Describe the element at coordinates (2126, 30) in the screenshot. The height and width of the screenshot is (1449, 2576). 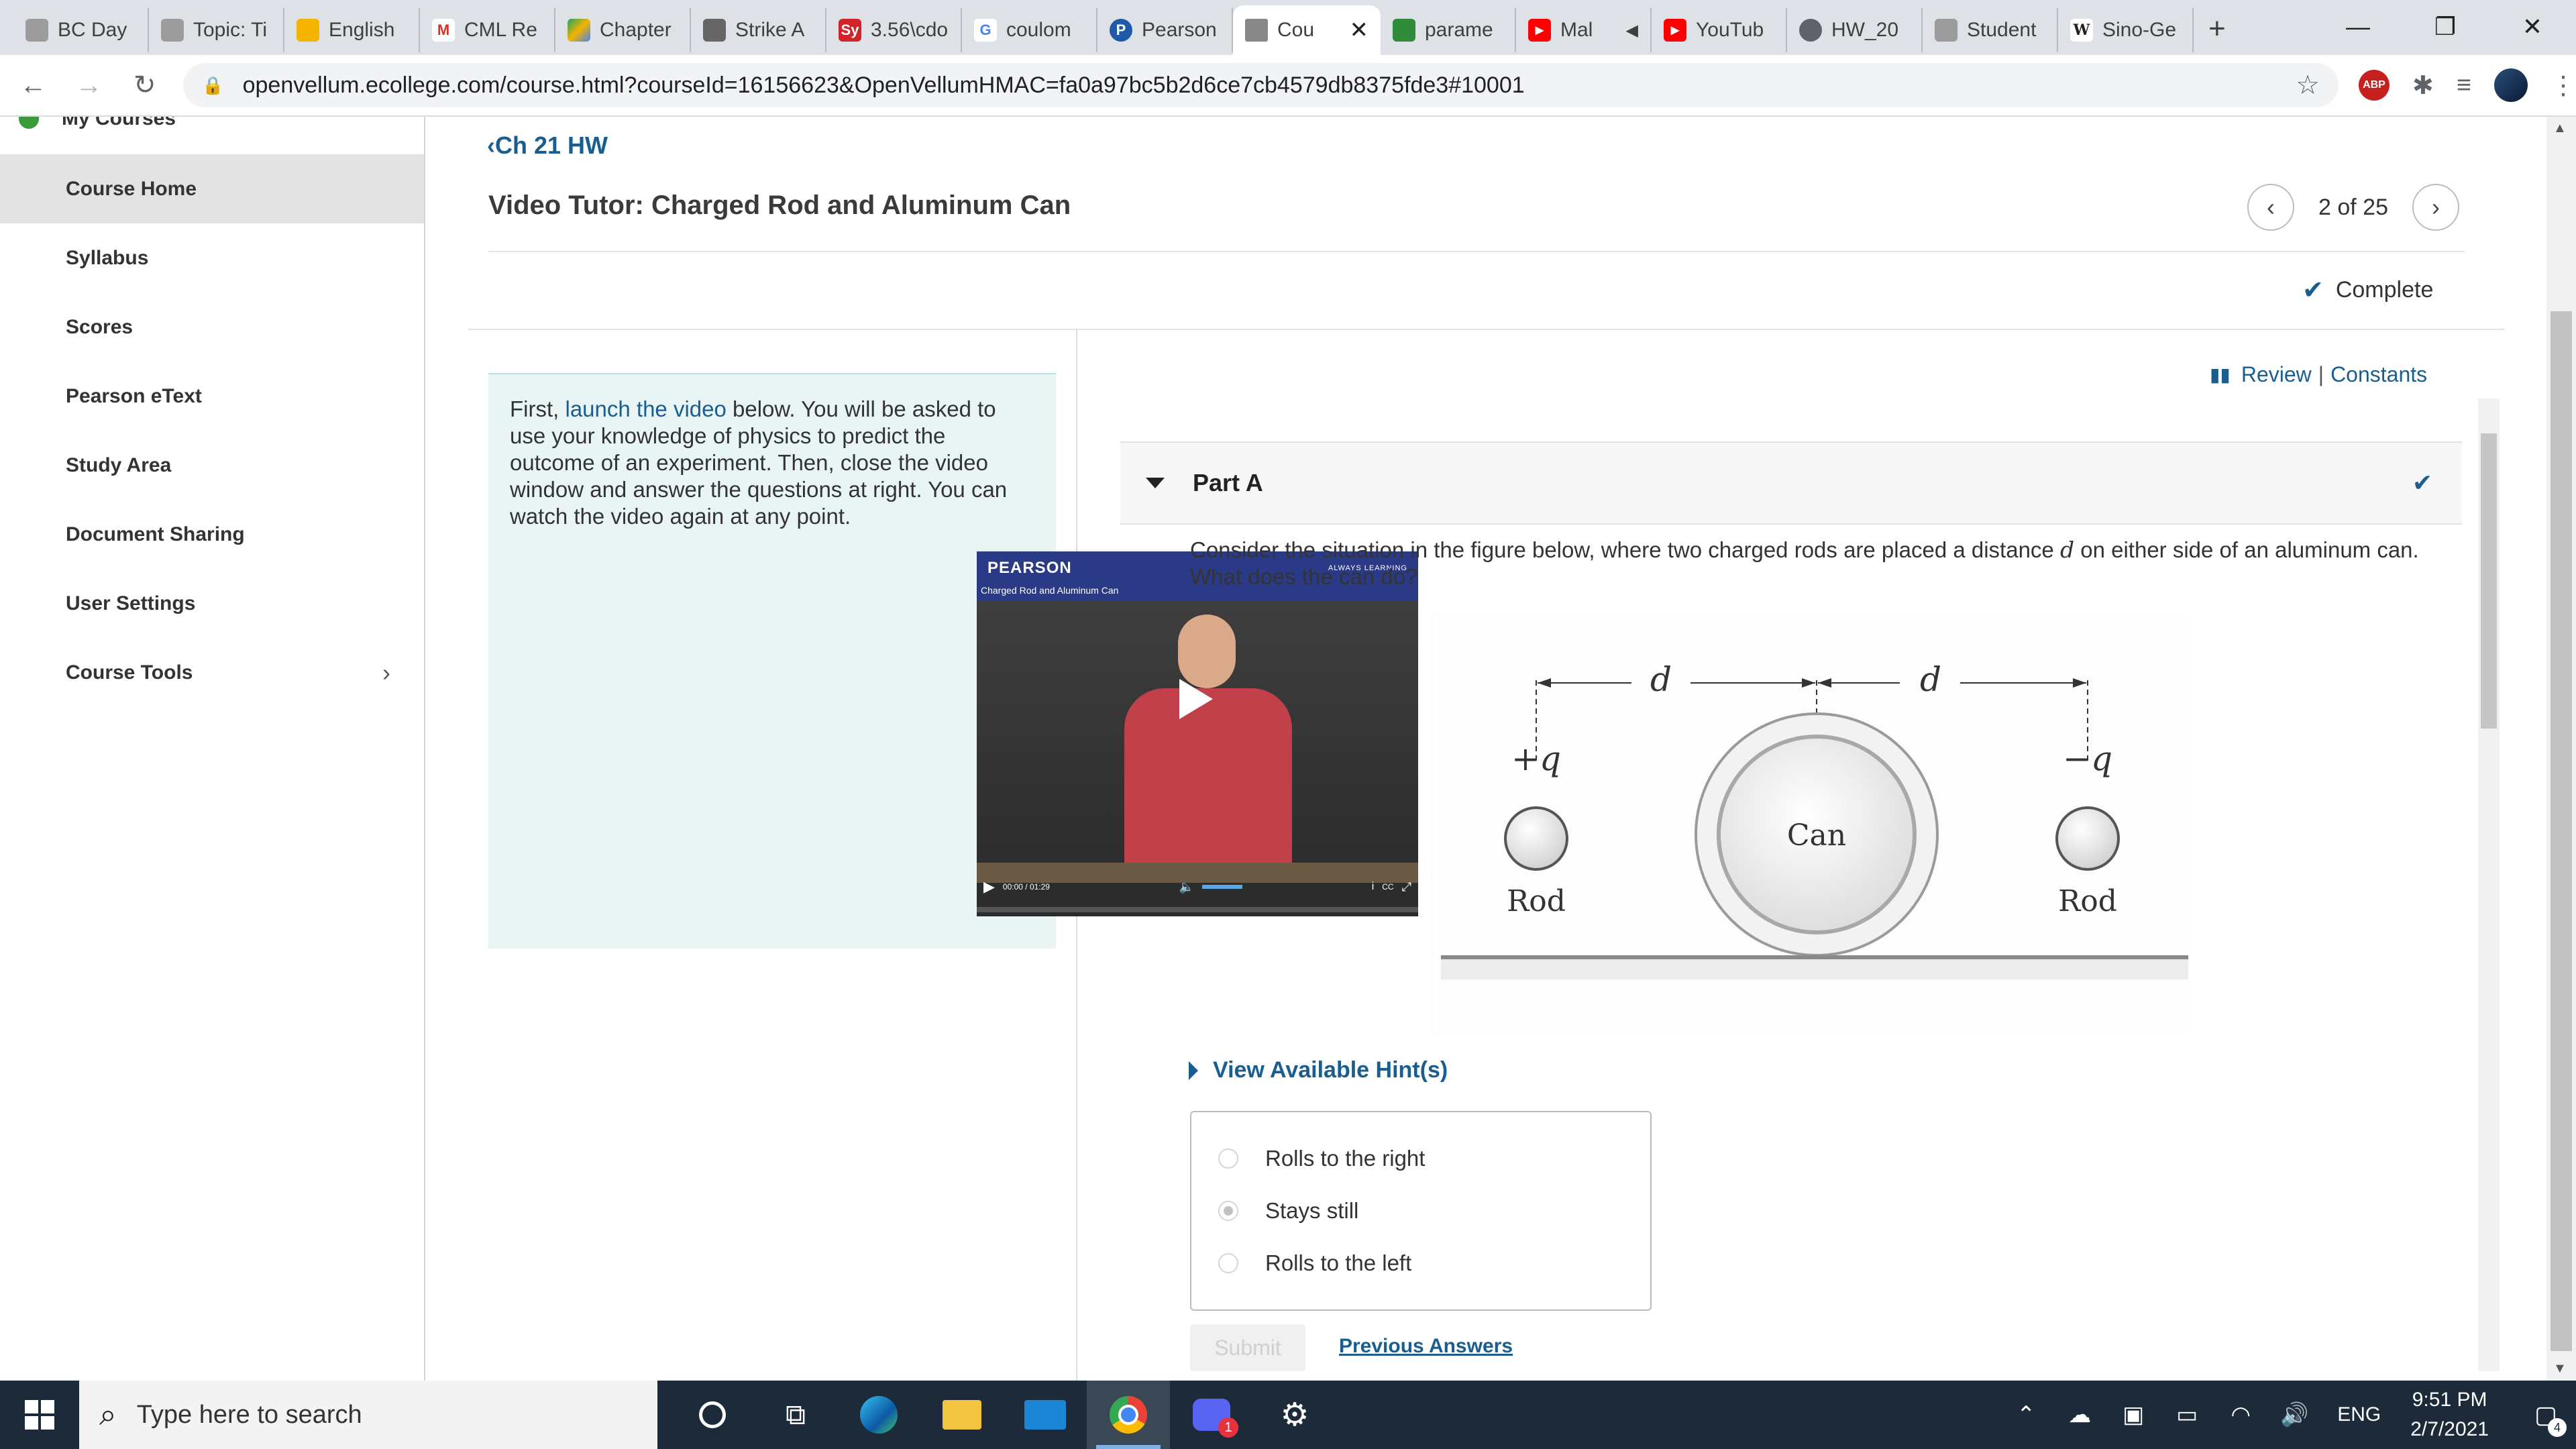
I see `browser-tab: W Sino-Ge` at that location.